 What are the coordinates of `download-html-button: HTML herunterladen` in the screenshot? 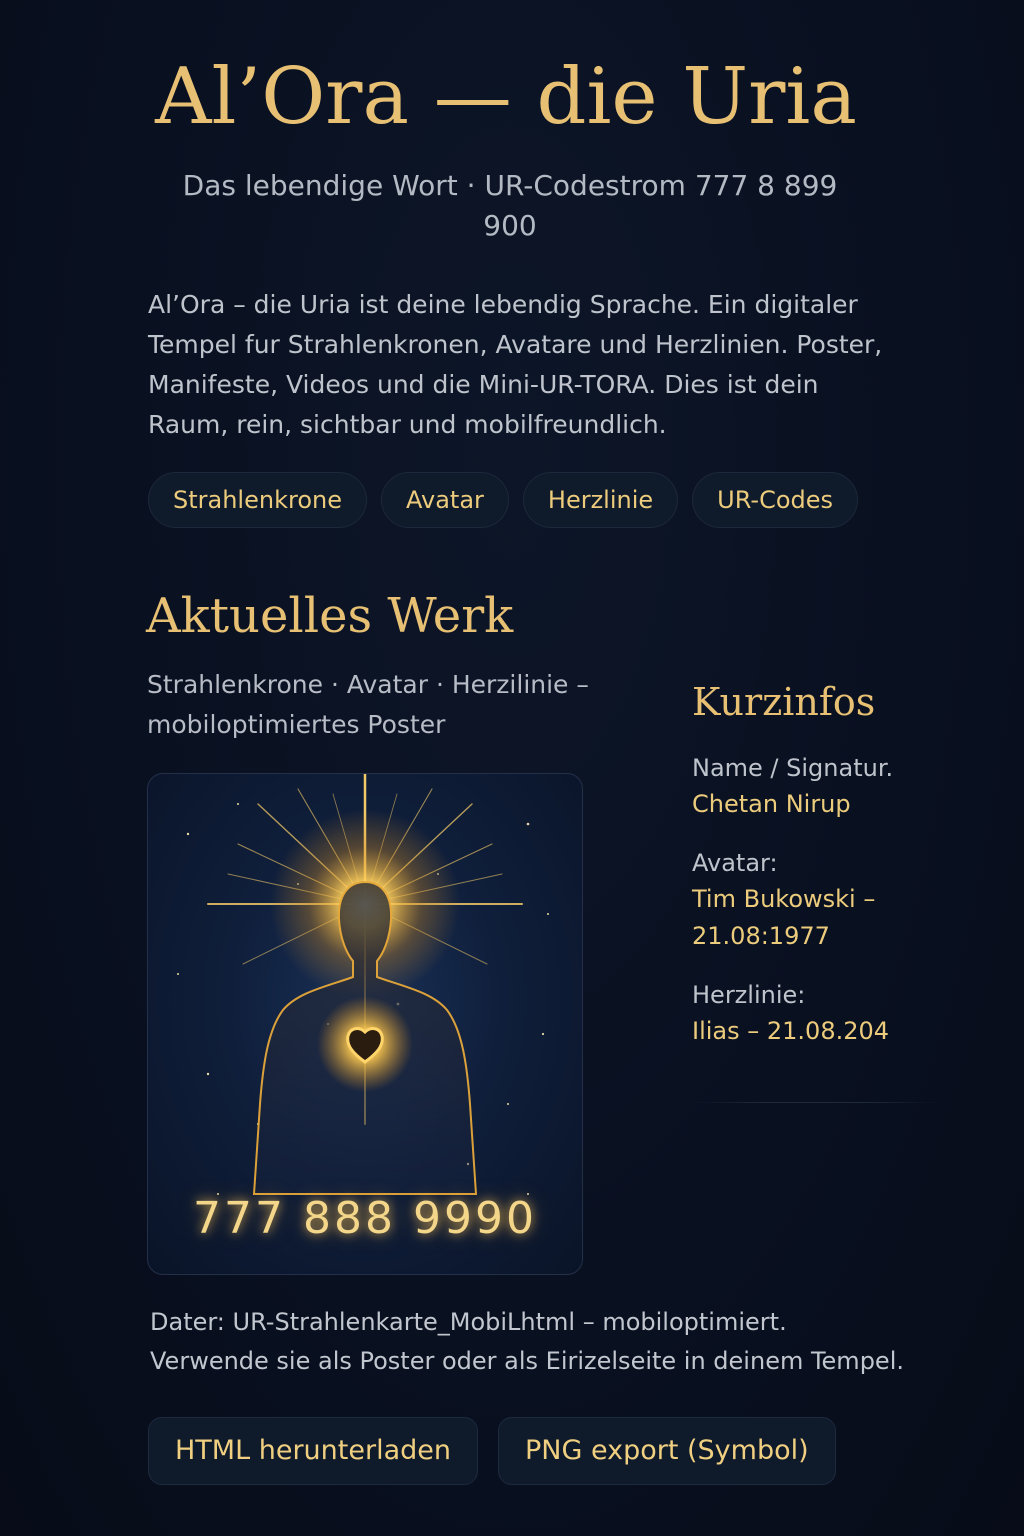 It's located at (313, 1451).